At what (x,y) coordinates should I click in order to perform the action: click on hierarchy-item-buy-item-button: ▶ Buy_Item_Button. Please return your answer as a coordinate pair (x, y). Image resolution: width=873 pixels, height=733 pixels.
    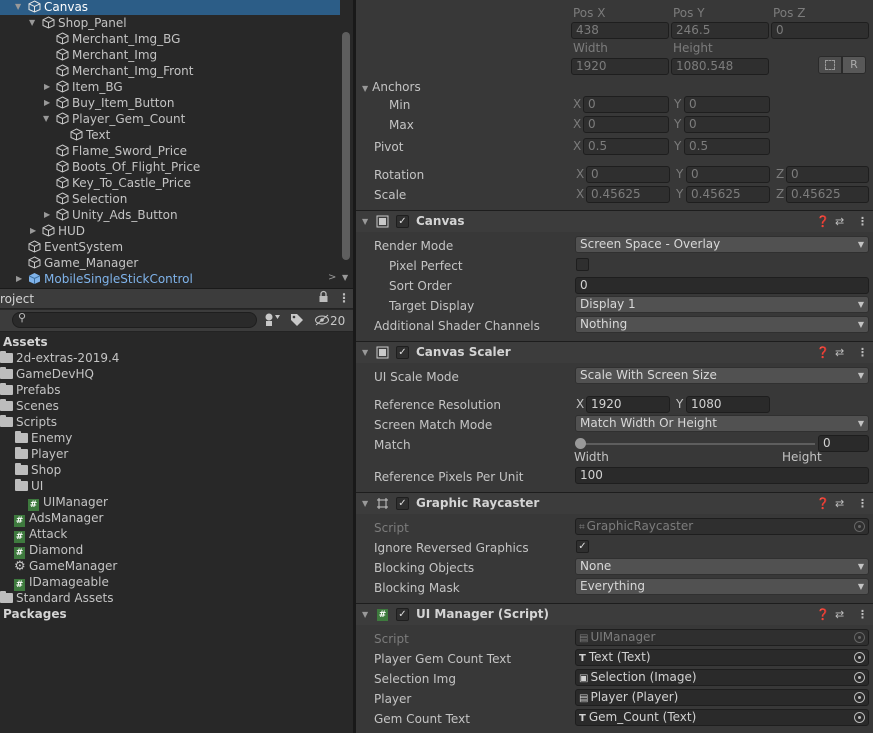
    Looking at the image, I should click on (108, 103).